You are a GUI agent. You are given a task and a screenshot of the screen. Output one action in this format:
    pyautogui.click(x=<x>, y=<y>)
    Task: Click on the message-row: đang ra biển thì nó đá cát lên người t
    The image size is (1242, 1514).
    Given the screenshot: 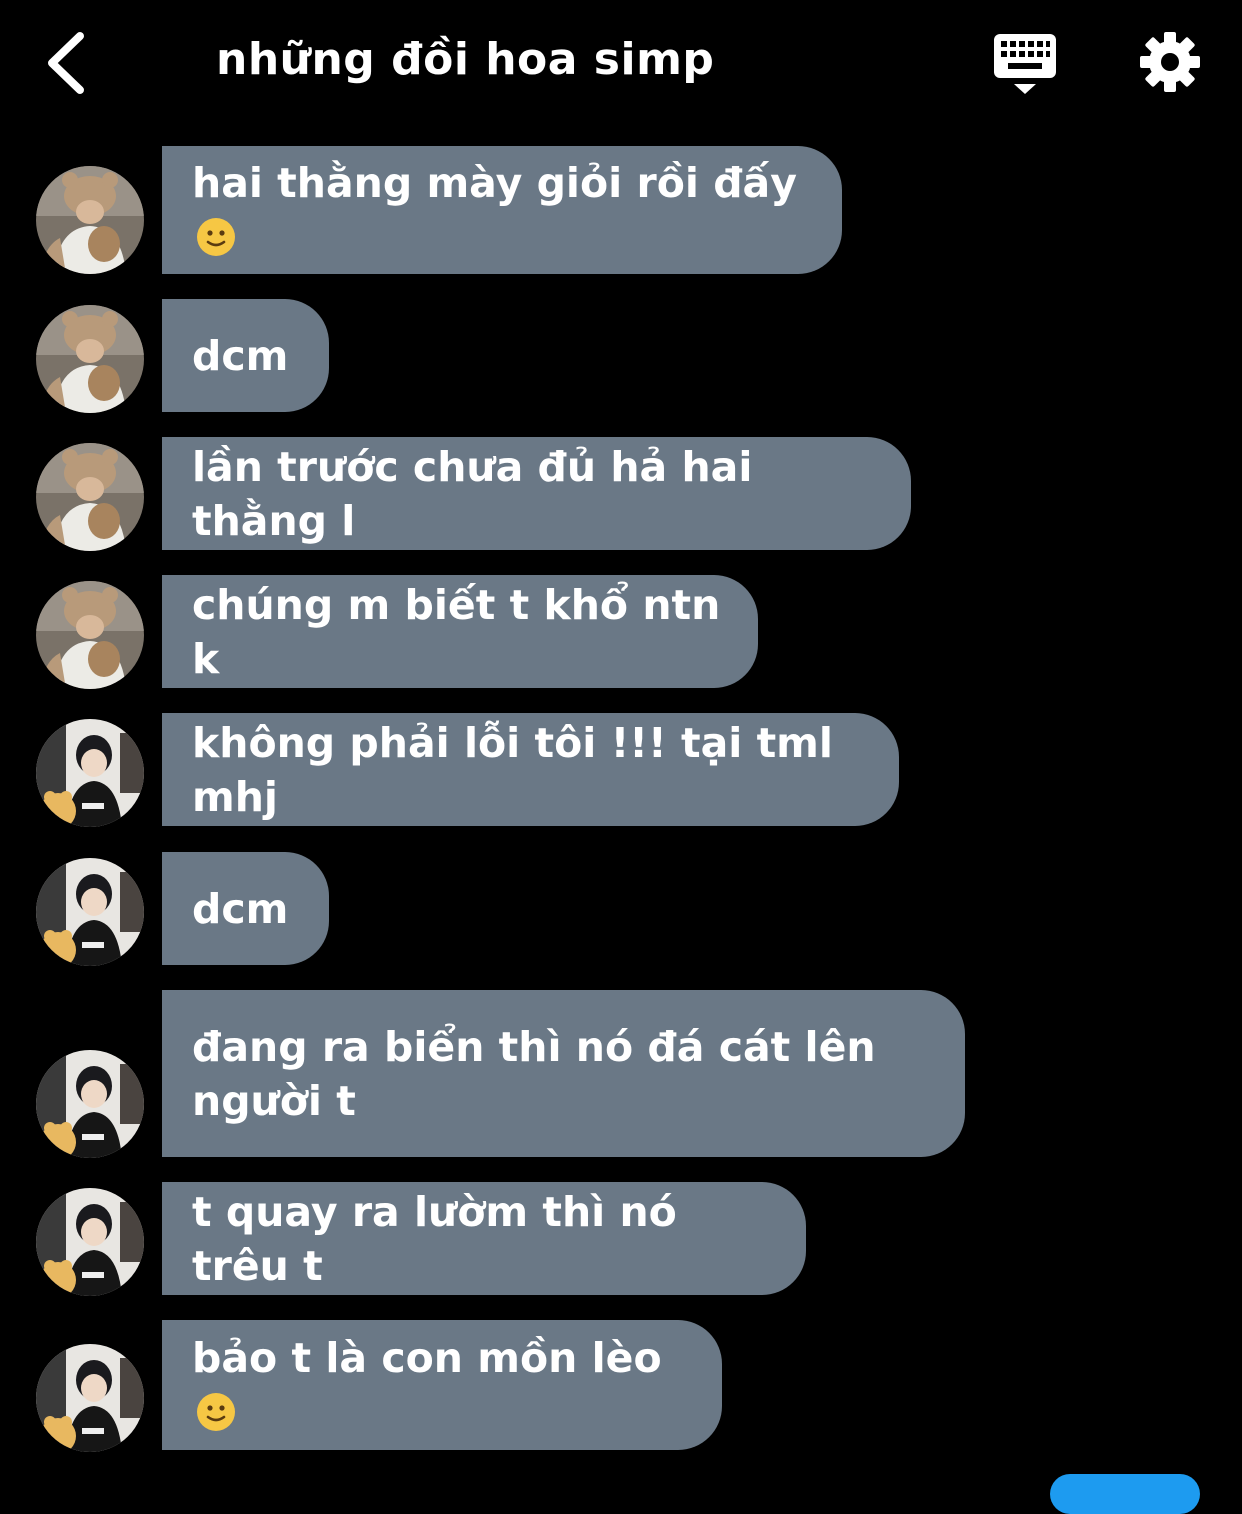 What is the action you would take?
    pyautogui.click(x=621, y=1074)
    